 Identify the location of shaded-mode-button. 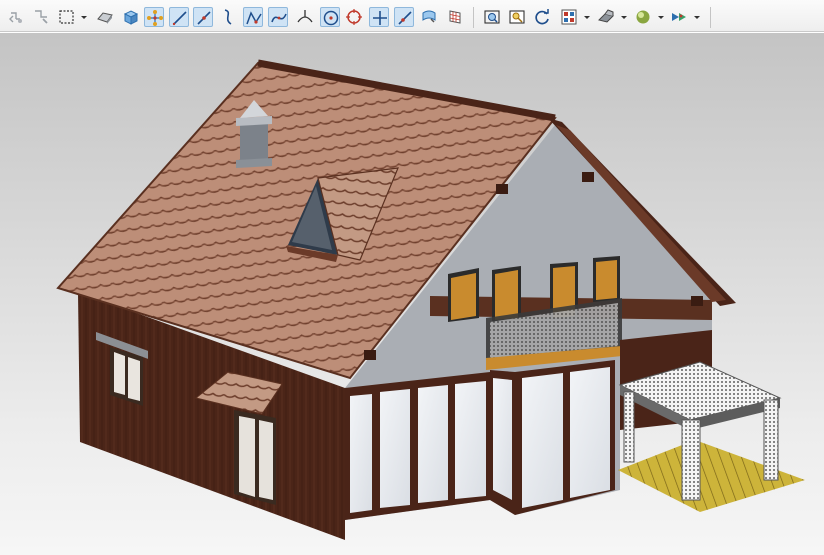
(105, 17).